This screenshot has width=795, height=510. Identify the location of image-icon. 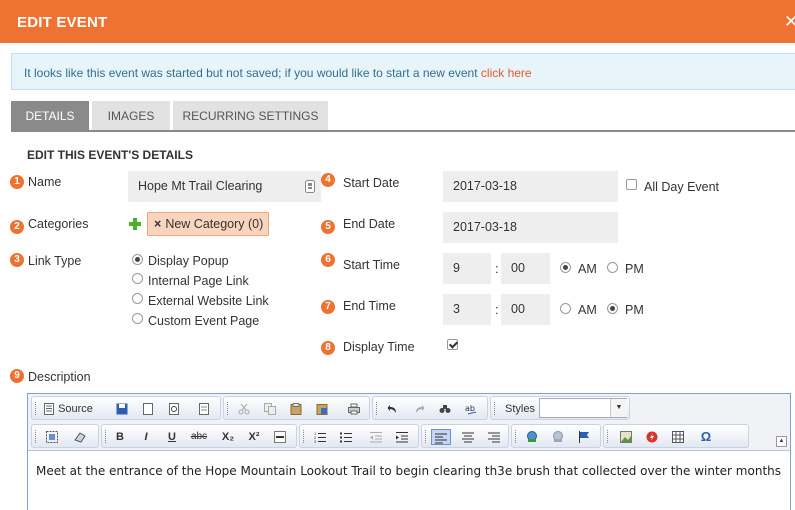
(626, 437).